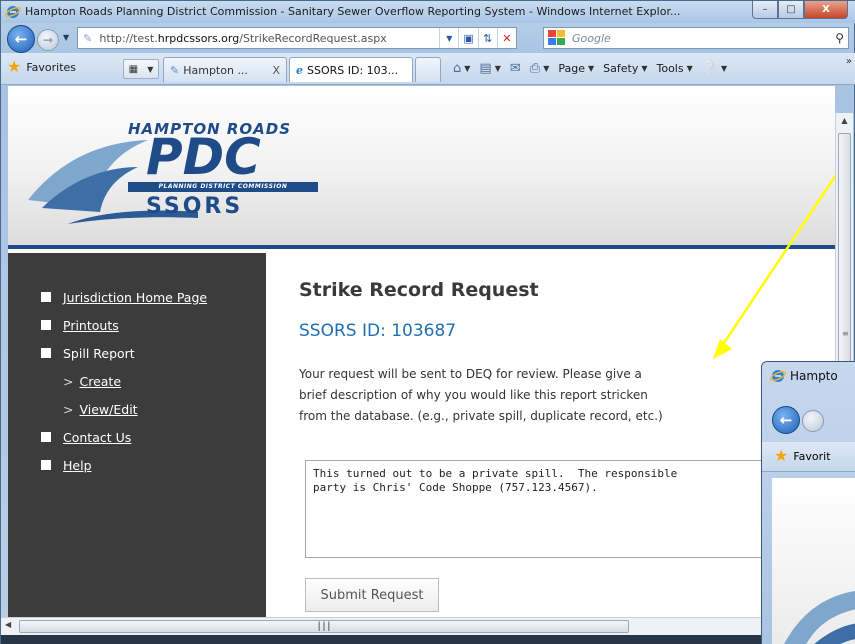 This screenshot has width=855, height=644. What do you see at coordinates (91, 325) in the screenshot?
I see `sidebar-item-label: Printouts` at bounding box center [91, 325].